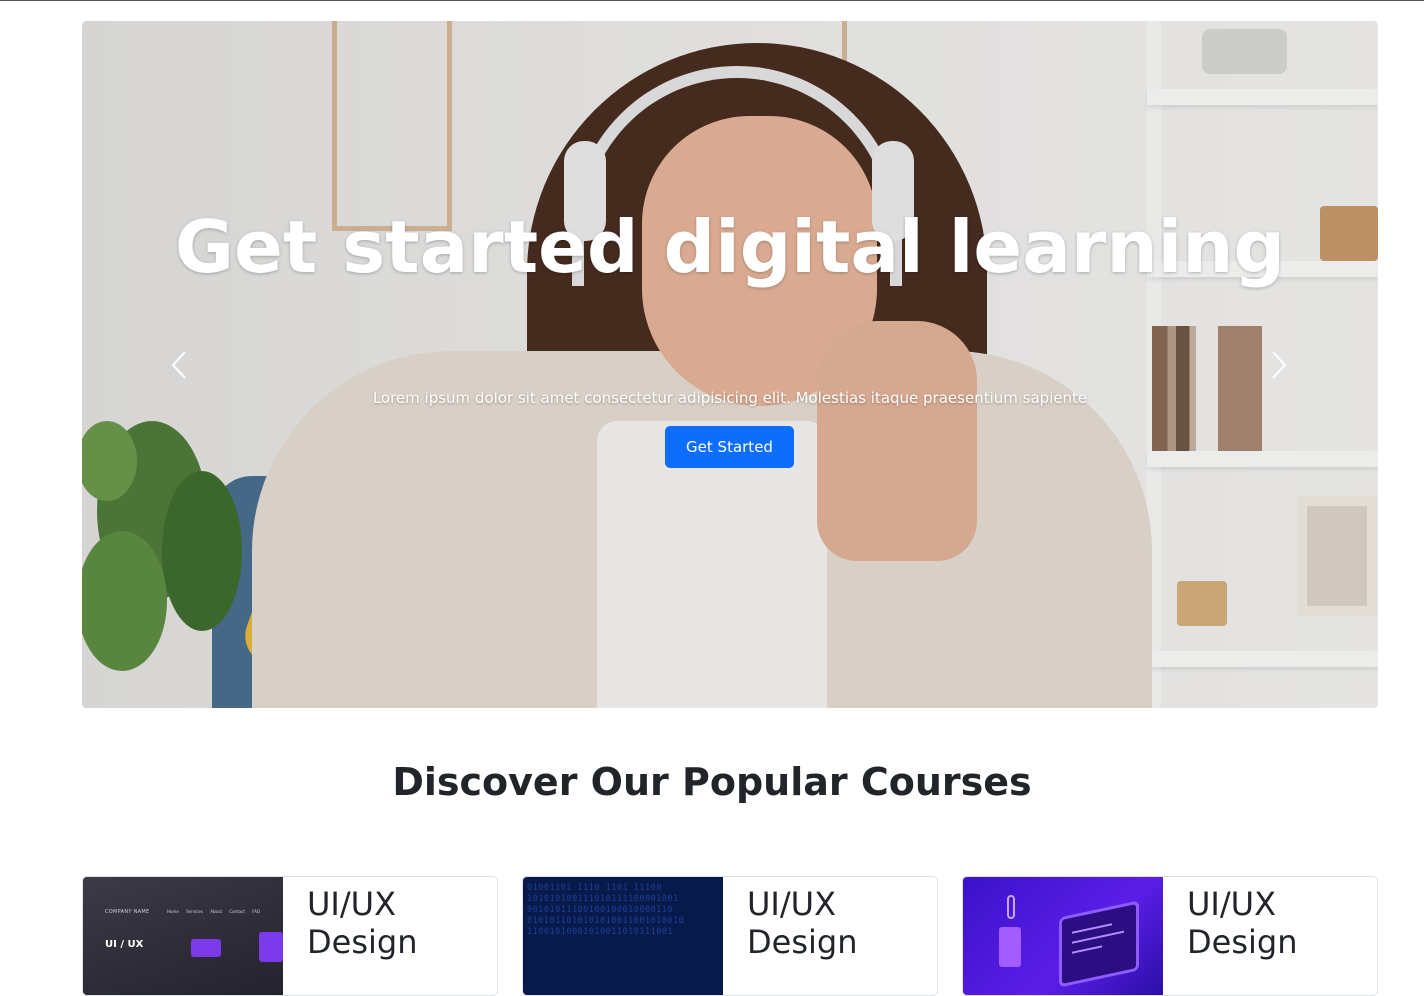 The height and width of the screenshot is (996, 1424). I want to click on courses-section-title: Discover Our Popular Courses, so click(712, 782).